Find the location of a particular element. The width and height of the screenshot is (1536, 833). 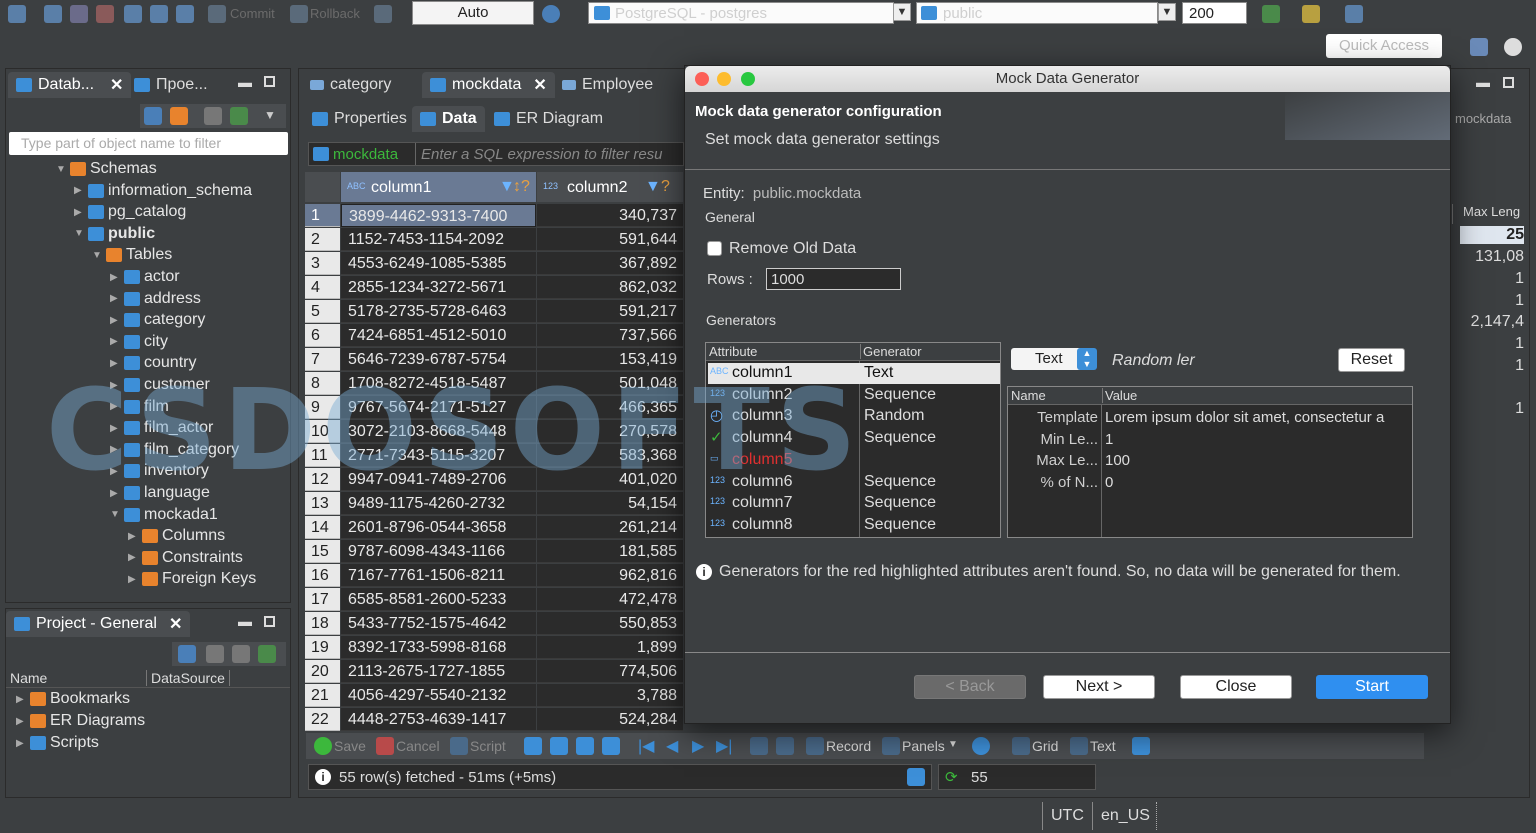

sort-icon: ? is located at coordinates (665, 187).